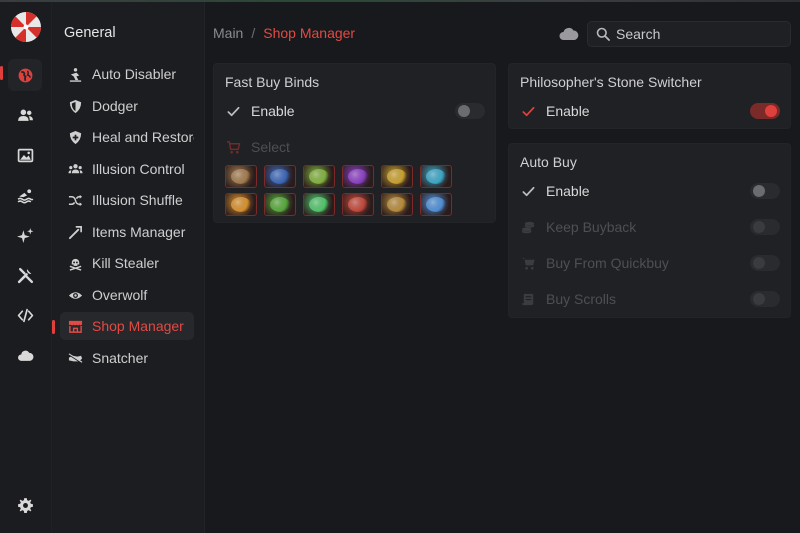 Image resolution: width=800 pixels, height=533 pixels. Describe the element at coordinates (137, 200) in the screenshot. I see `nav-label: Illusion Shuffle` at that location.